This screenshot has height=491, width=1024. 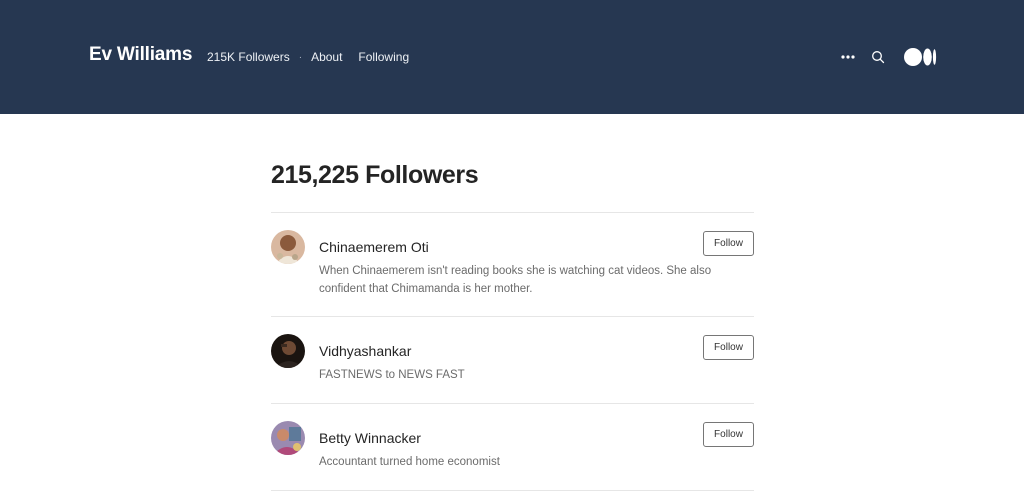 What do you see at coordinates (308, 57) in the screenshot?
I see `profile-nav: 215K Followers · About Following` at bounding box center [308, 57].